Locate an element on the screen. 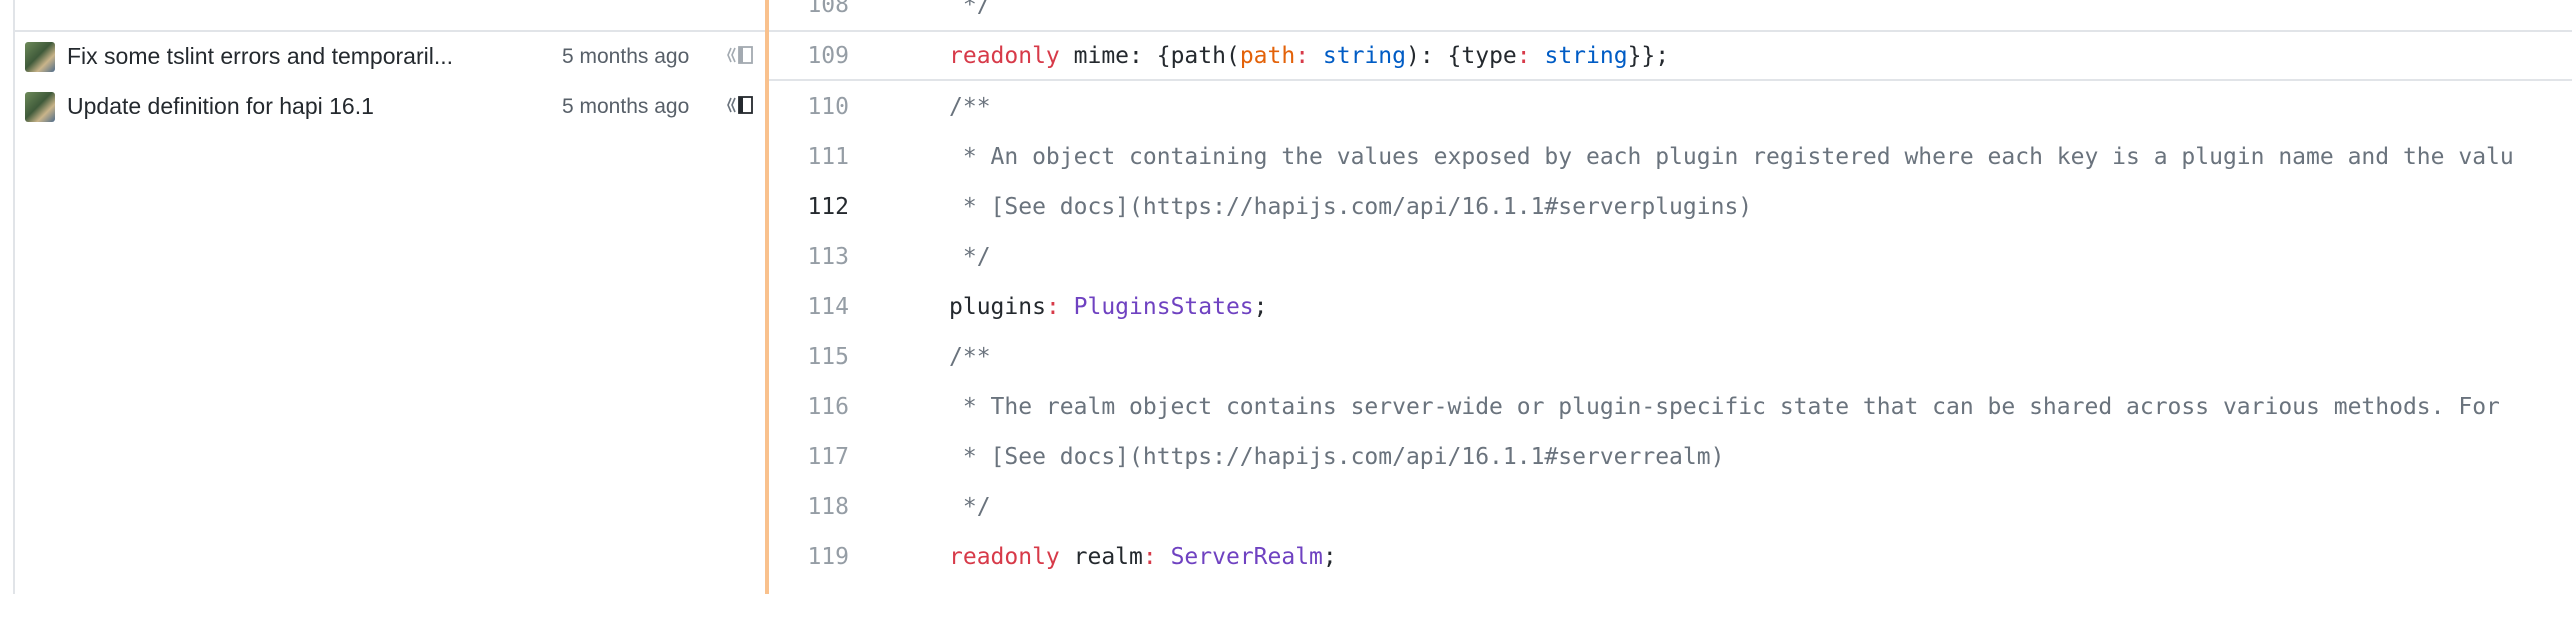 The width and height of the screenshot is (2572, 636). line-number: 114 is located at coordinates (809, 307).